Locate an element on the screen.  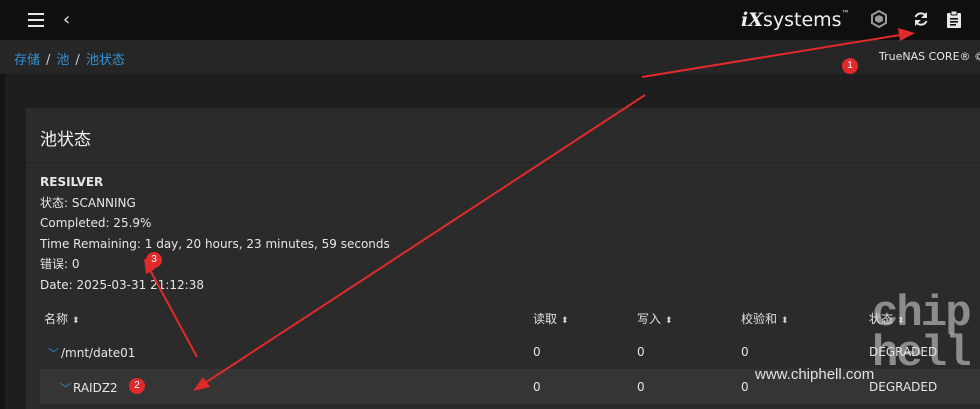
card-header: 池状态 is located at coordinates (503, 135).